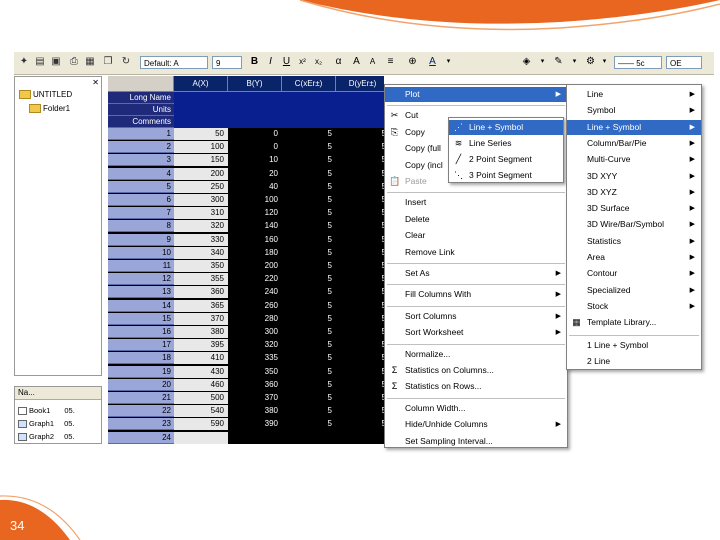  I want to click on font-name-select: Default: A, so click(174, 62).